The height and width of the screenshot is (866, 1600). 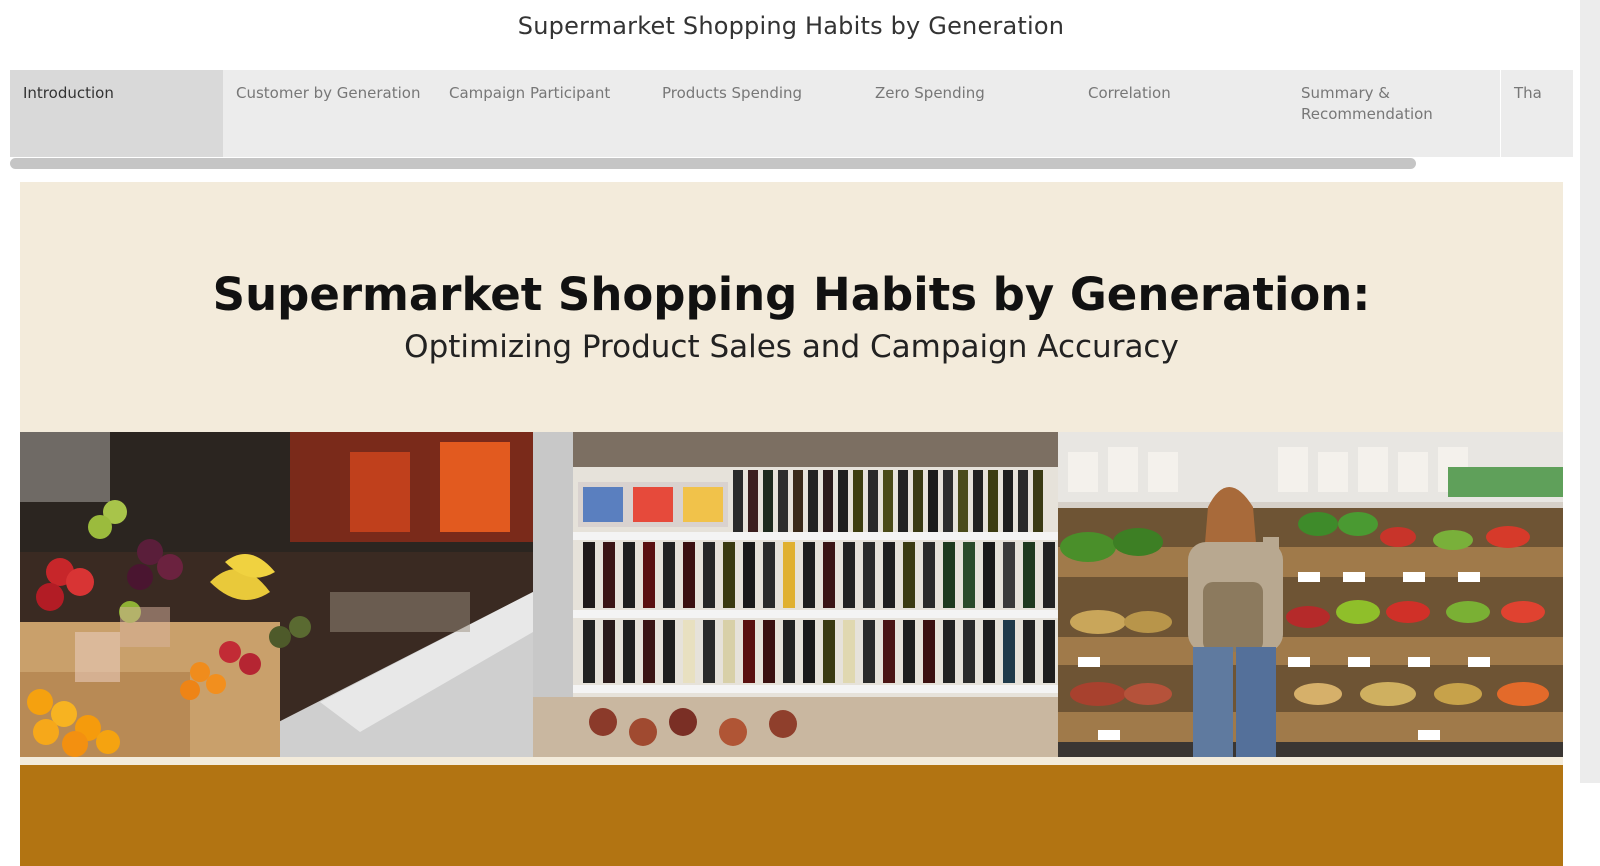 What do you see at coordinates (757, 113) in the screenshot?
I see `tab-products-spending: Products Spending` at bounding box center [757, 113].